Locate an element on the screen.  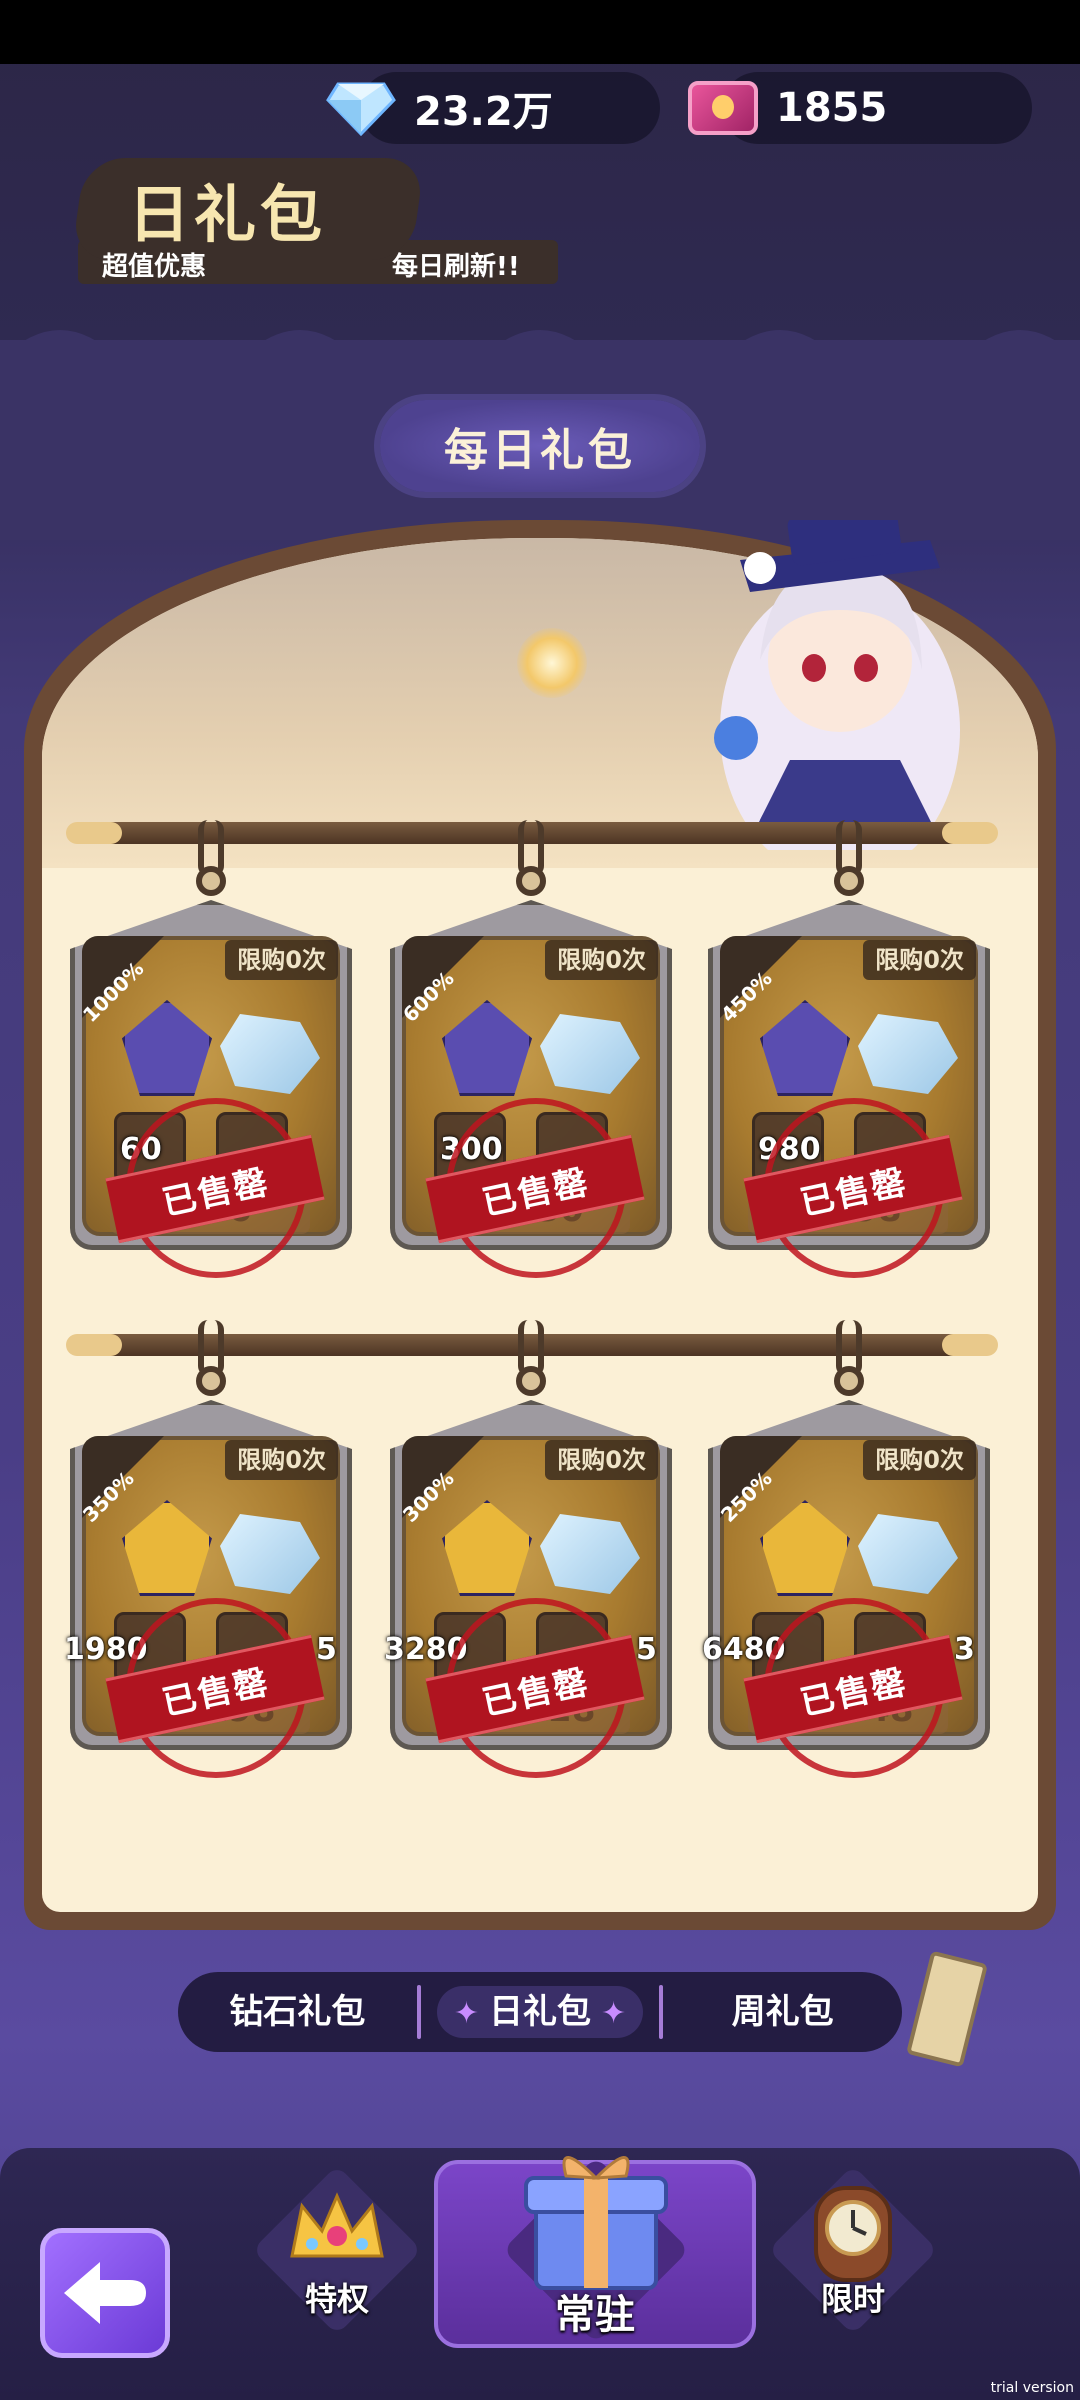
nav-label: 限时 is located at coordinates (852, 2299).